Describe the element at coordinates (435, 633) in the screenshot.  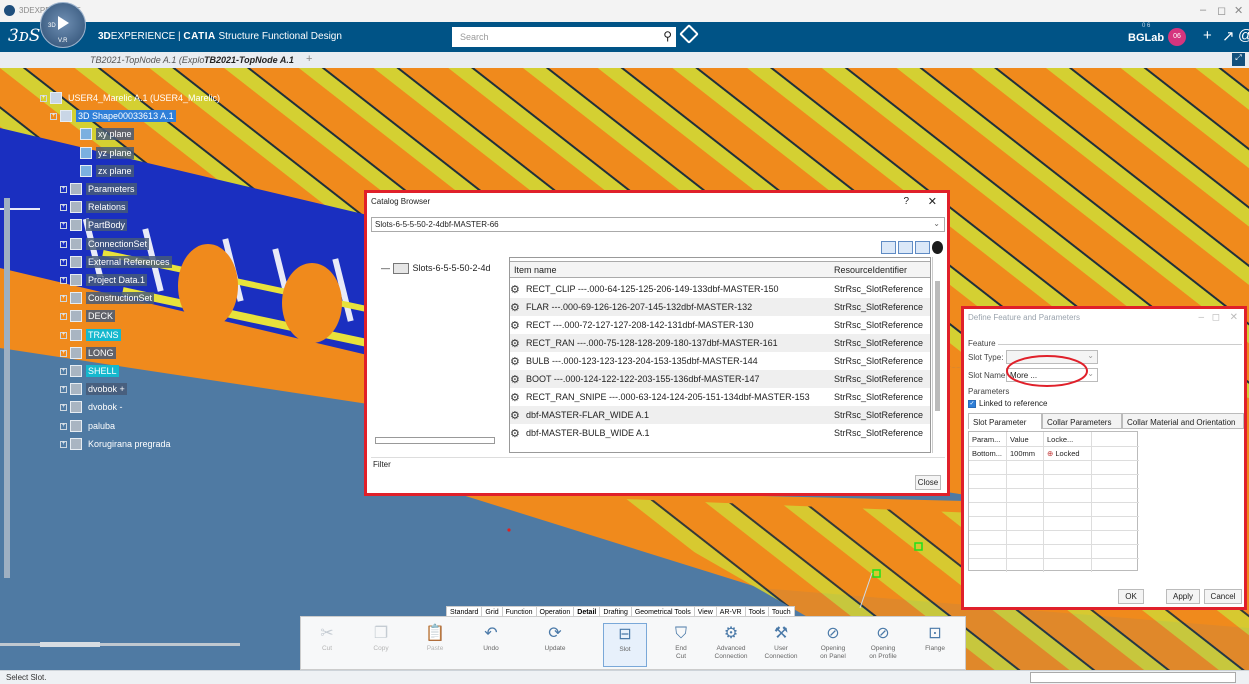
I see `paste-icon: 📋` at that location.